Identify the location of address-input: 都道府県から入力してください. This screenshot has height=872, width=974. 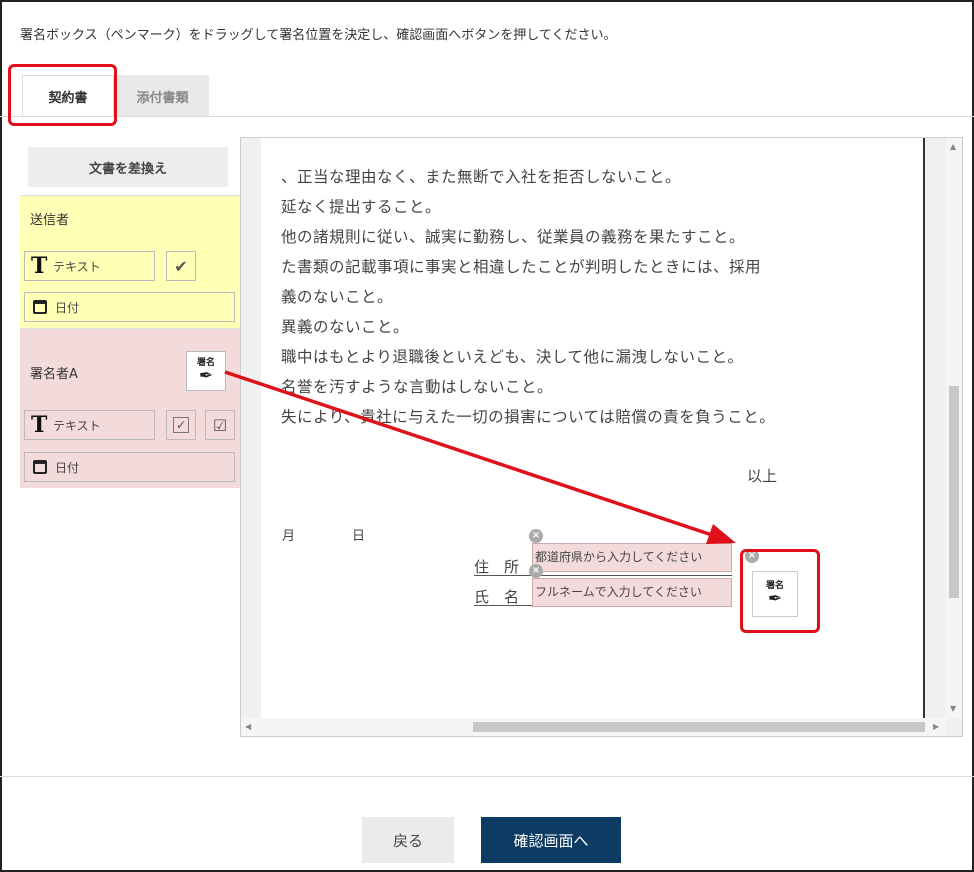
(632, 557).